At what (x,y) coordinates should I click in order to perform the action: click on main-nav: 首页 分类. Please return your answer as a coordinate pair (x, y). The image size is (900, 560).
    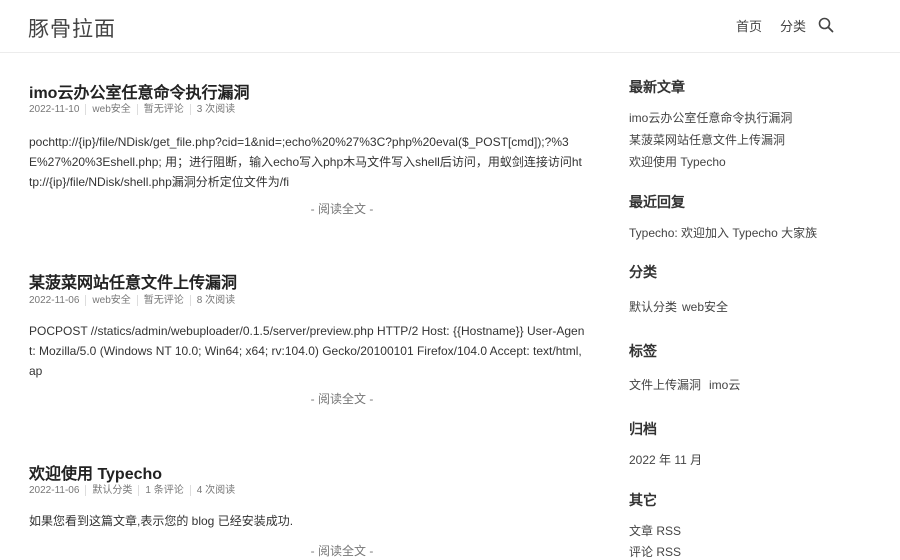
    Looking at the image, I should click on (771, 25).